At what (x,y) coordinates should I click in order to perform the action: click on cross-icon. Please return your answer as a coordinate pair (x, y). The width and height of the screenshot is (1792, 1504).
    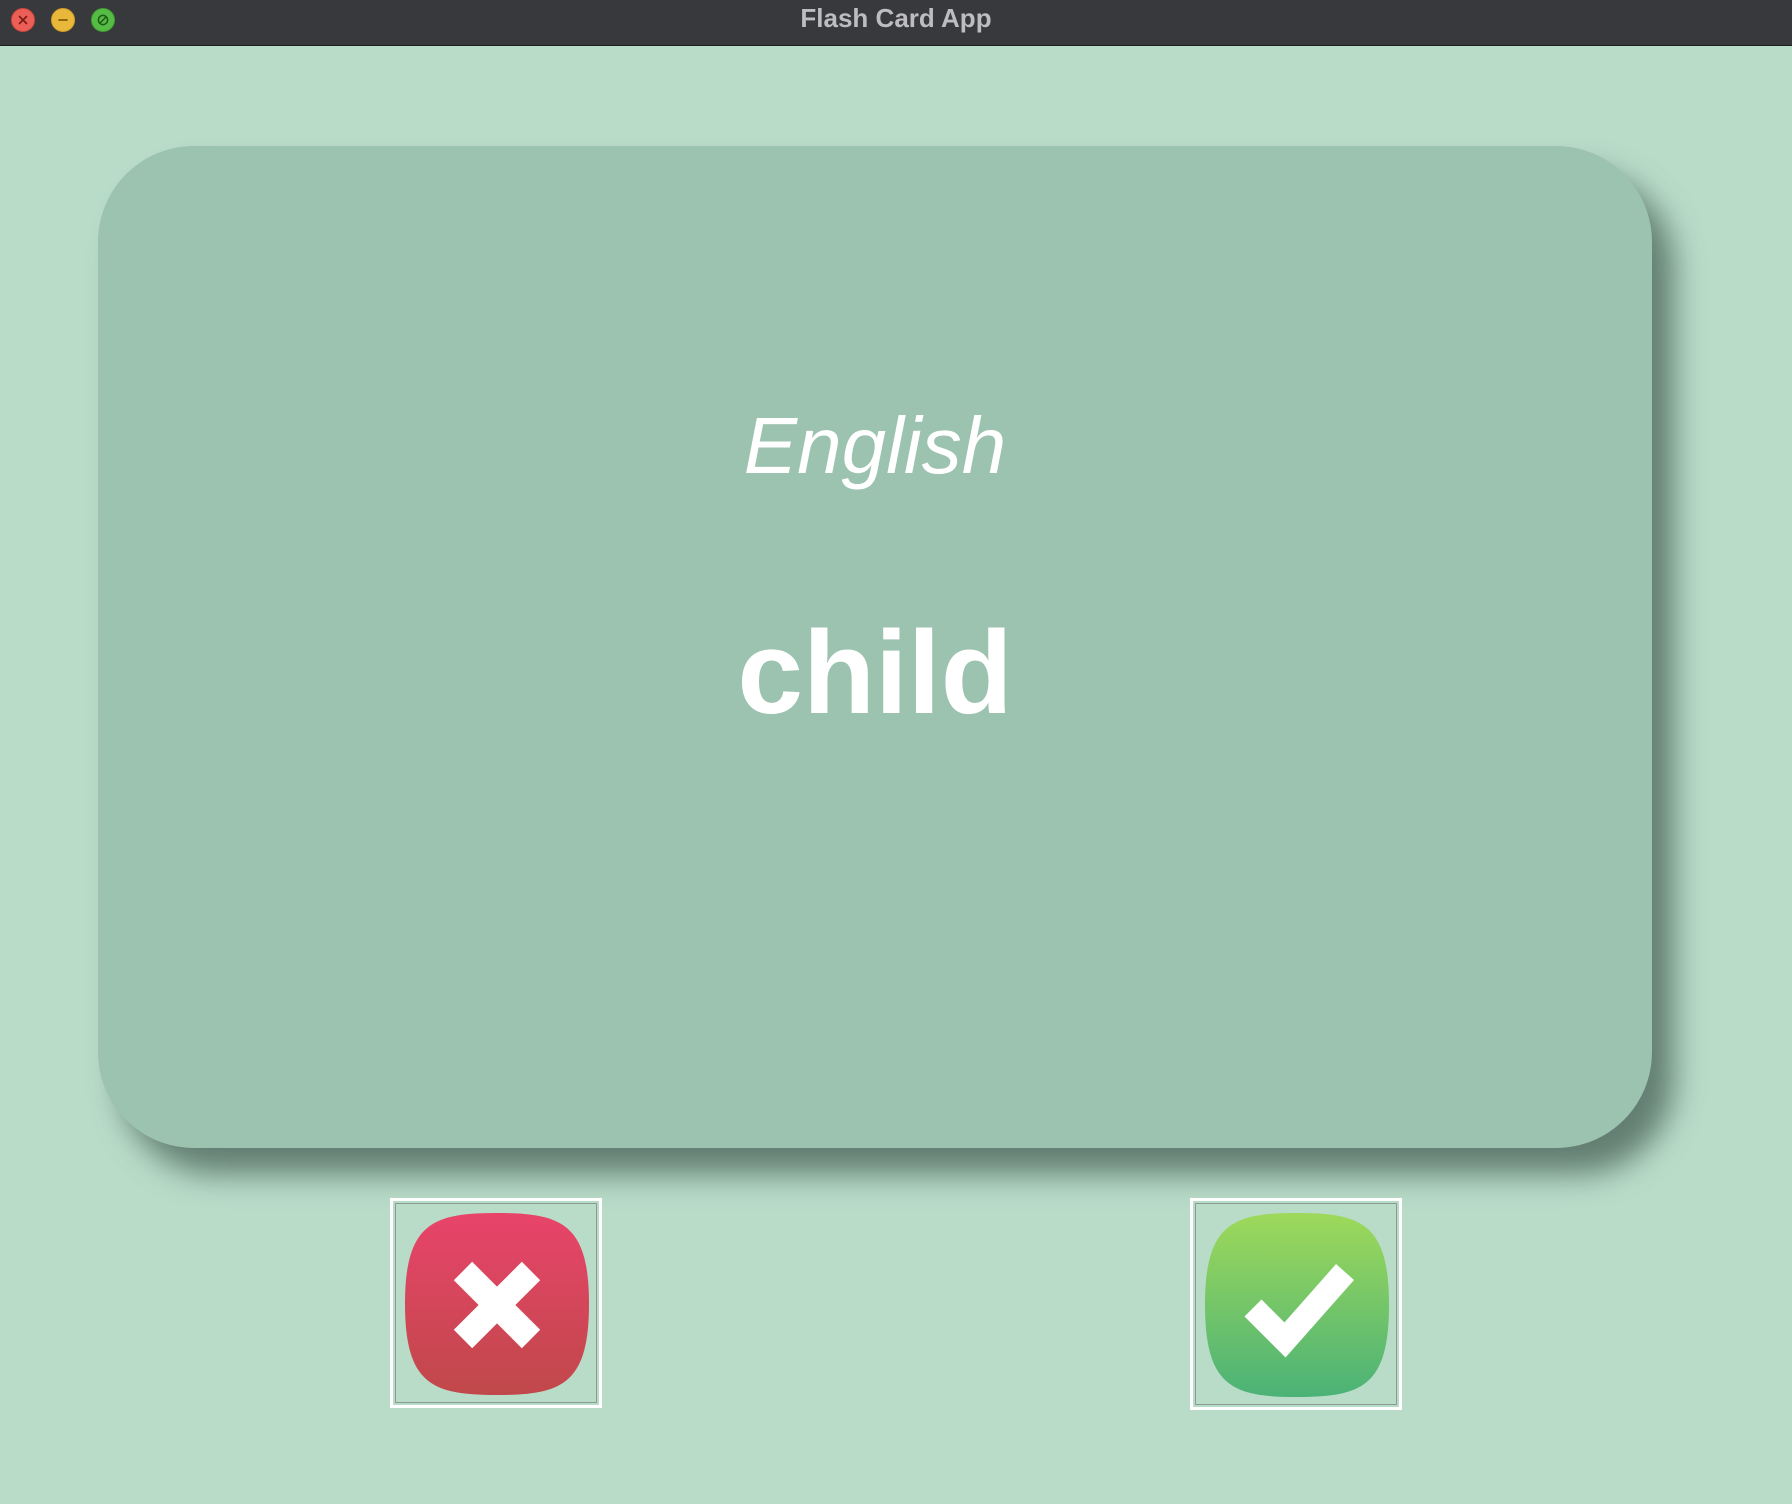
    Looking at the image, I should click on (497, 1304).